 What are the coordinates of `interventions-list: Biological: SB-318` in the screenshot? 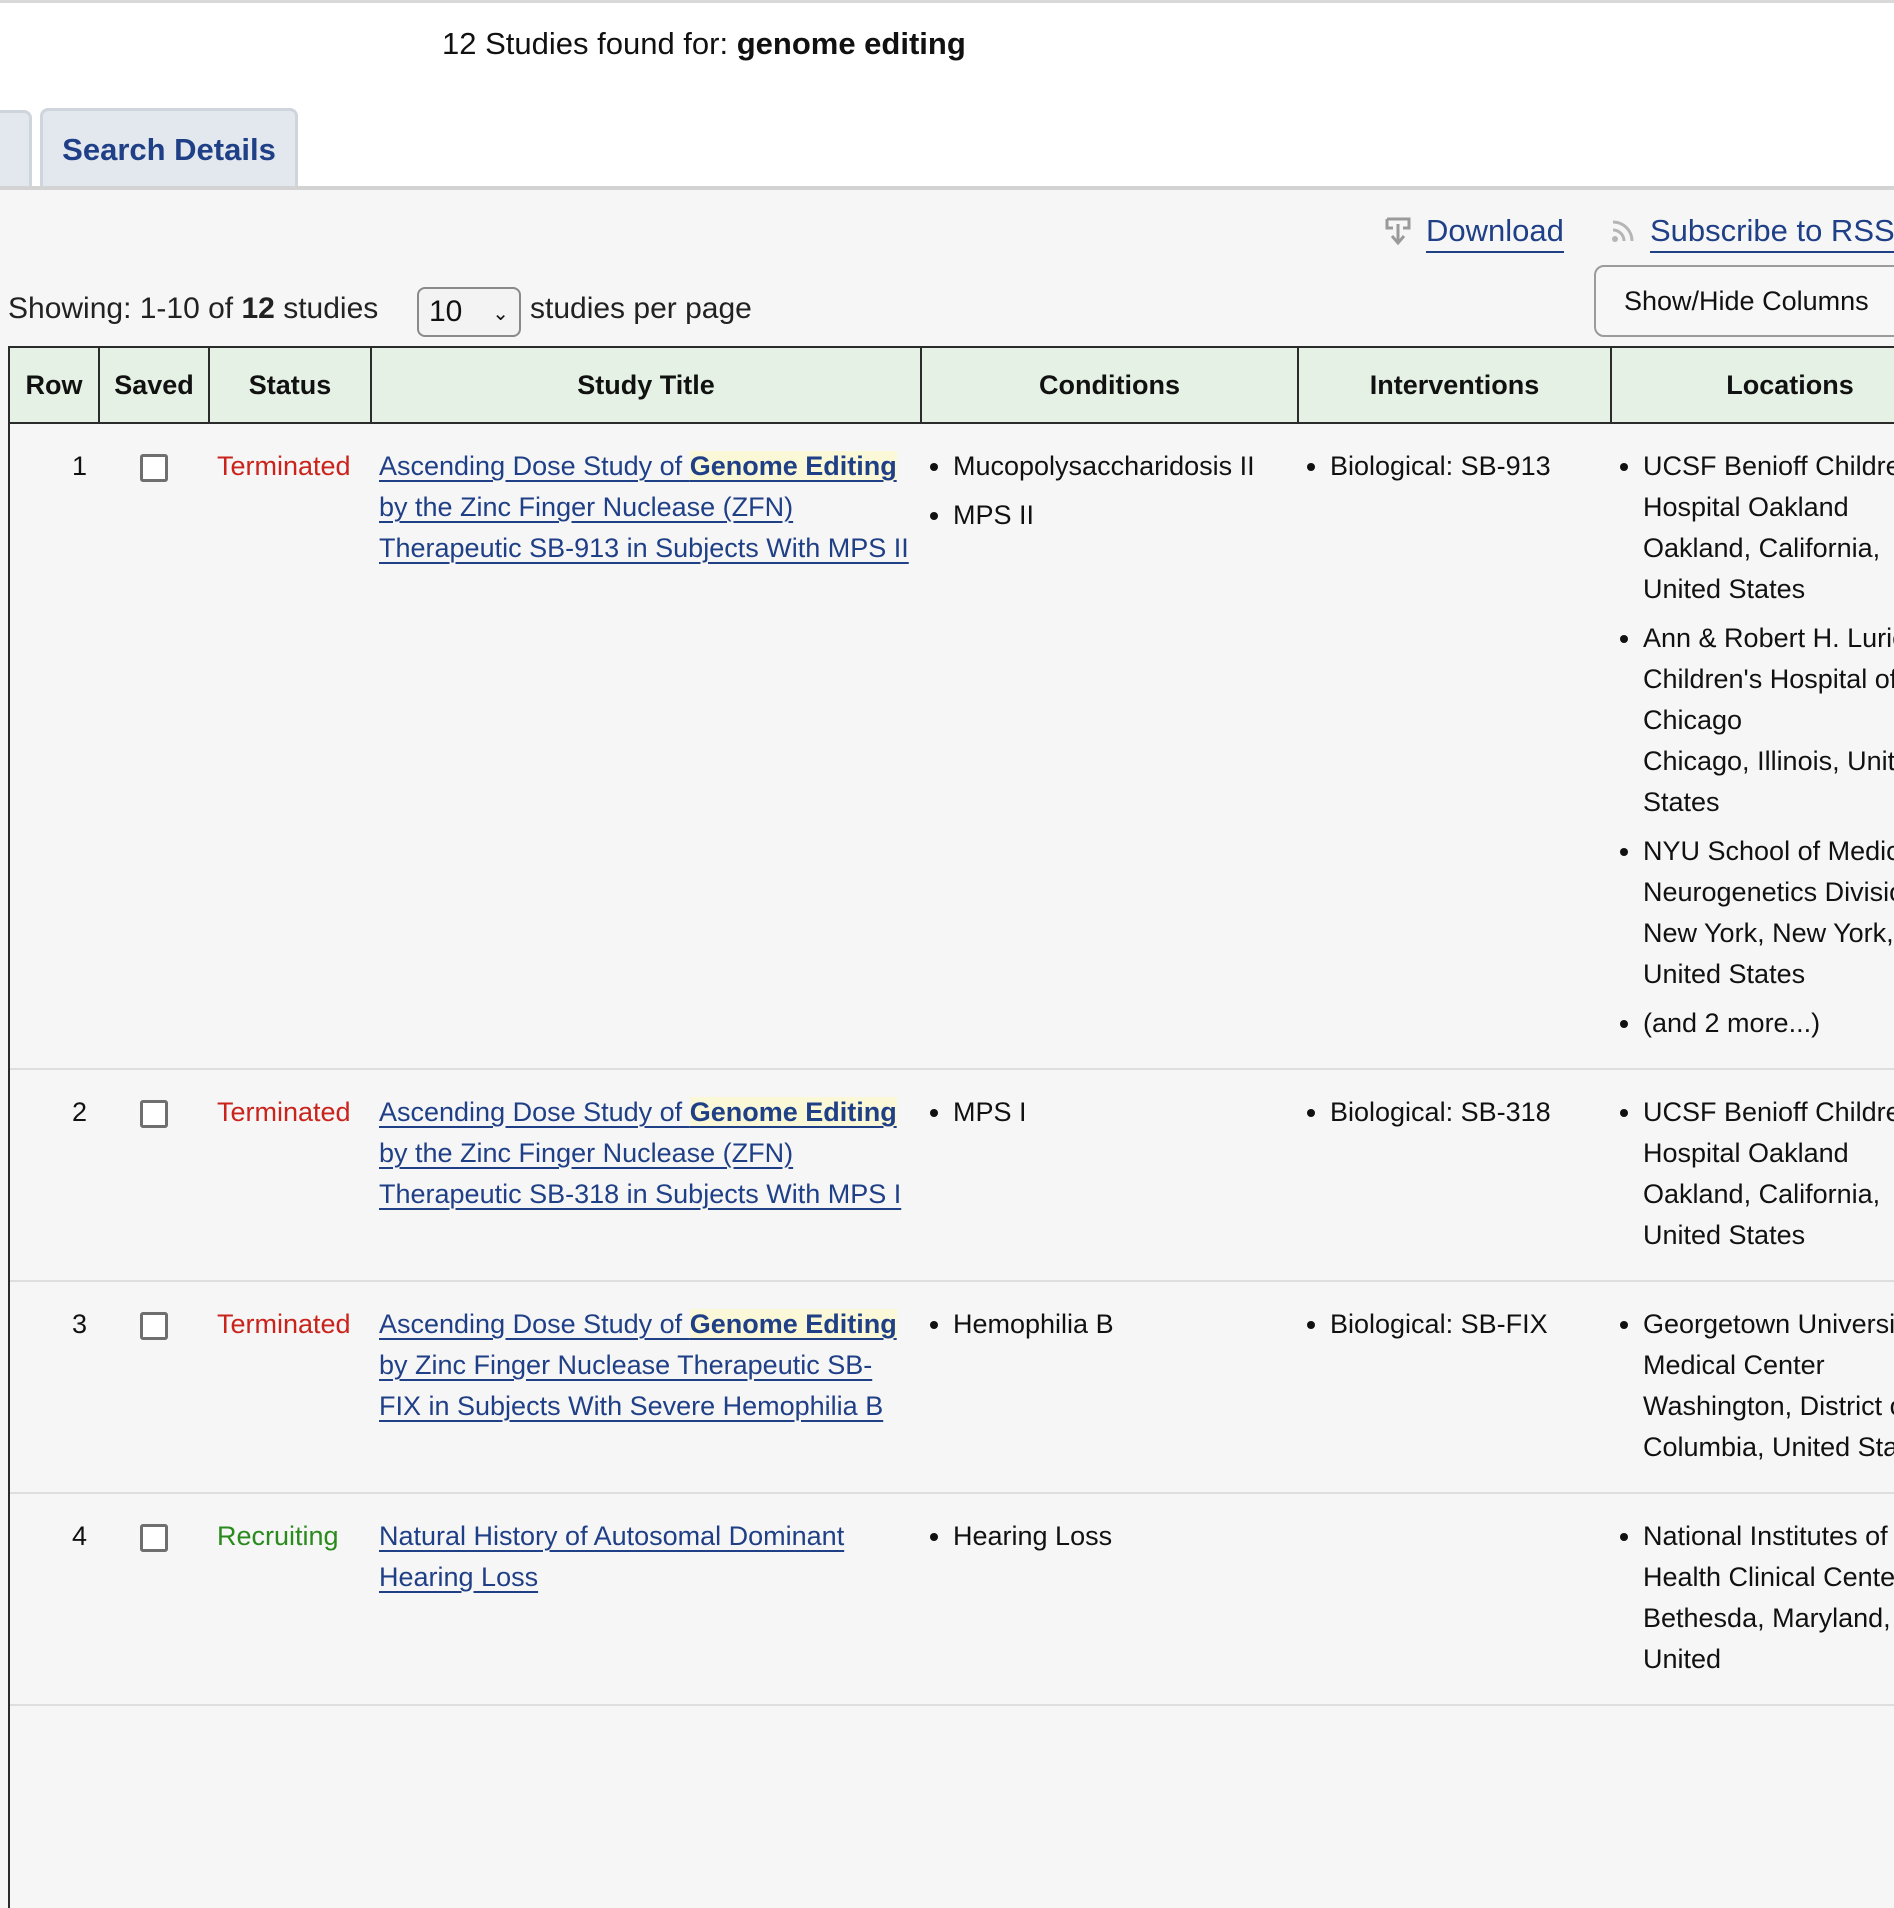 It's located at (1454, 1112).